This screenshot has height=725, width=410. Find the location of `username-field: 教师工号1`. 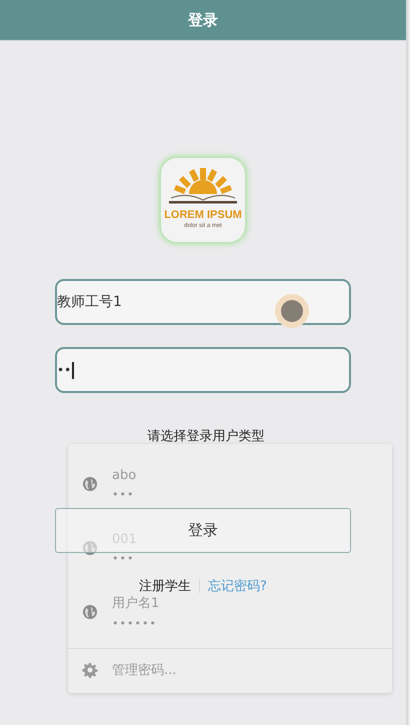

username-field: 教师工号1 is located at coordinates (203, 302).